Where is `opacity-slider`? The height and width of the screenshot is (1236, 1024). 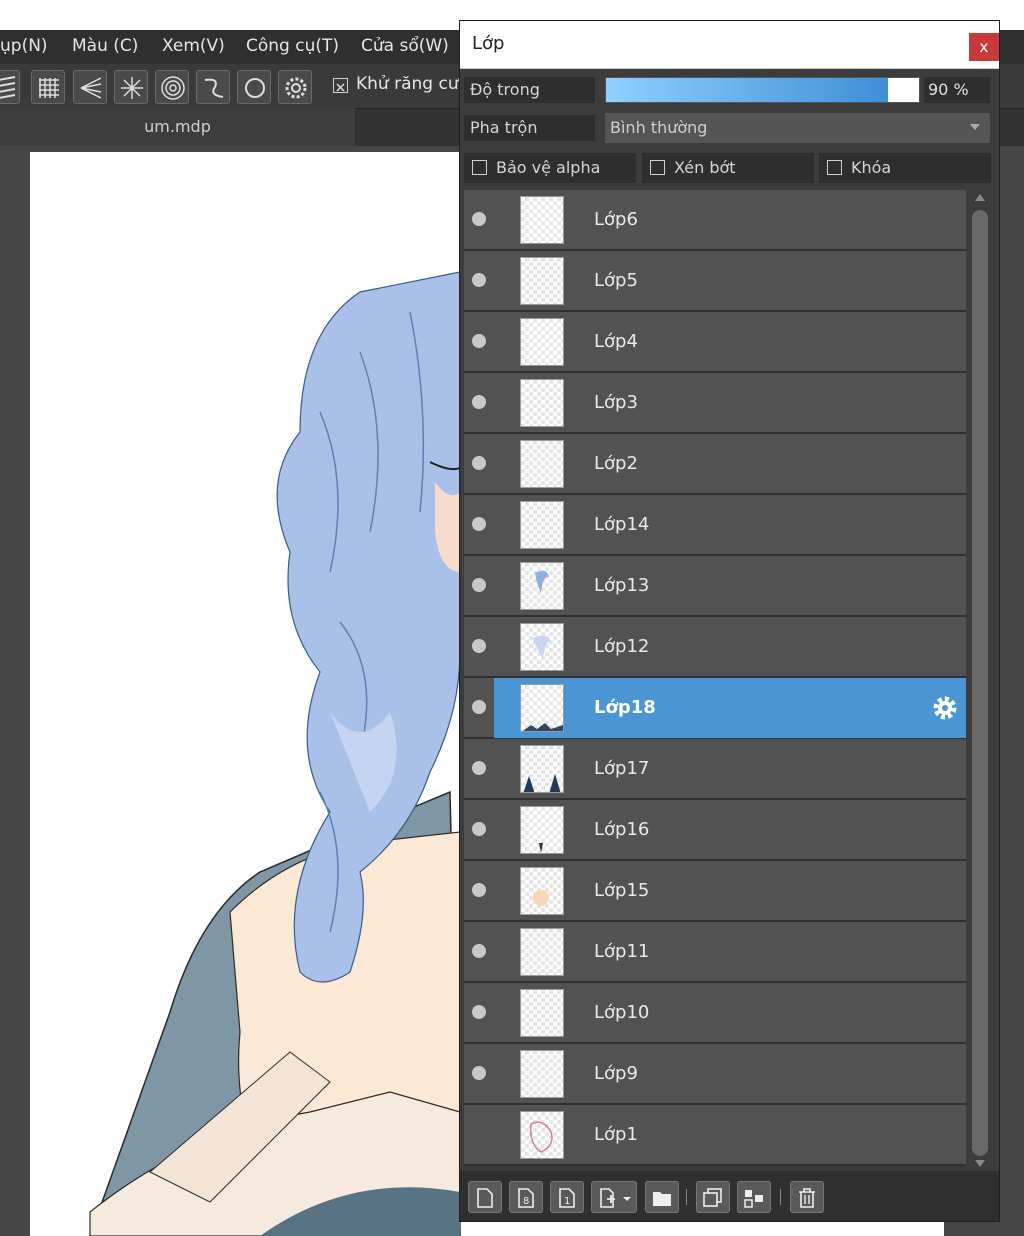 opacity-slider is located at coordinates (762, 90).